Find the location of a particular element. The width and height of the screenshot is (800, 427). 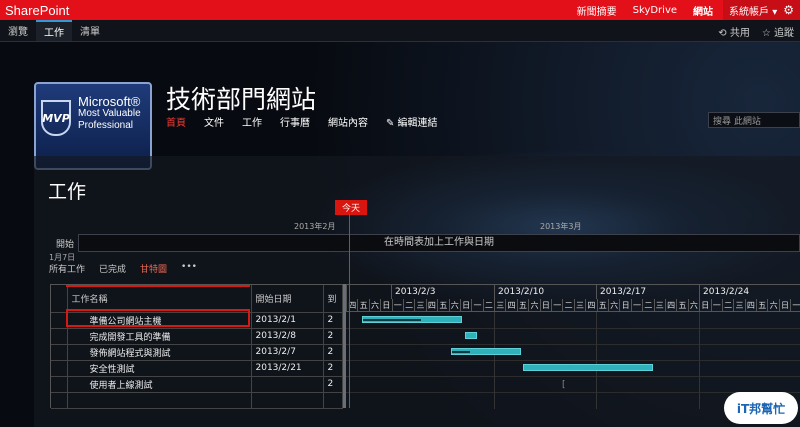

more-views-button: ••• is located at coordinates (189, 268).